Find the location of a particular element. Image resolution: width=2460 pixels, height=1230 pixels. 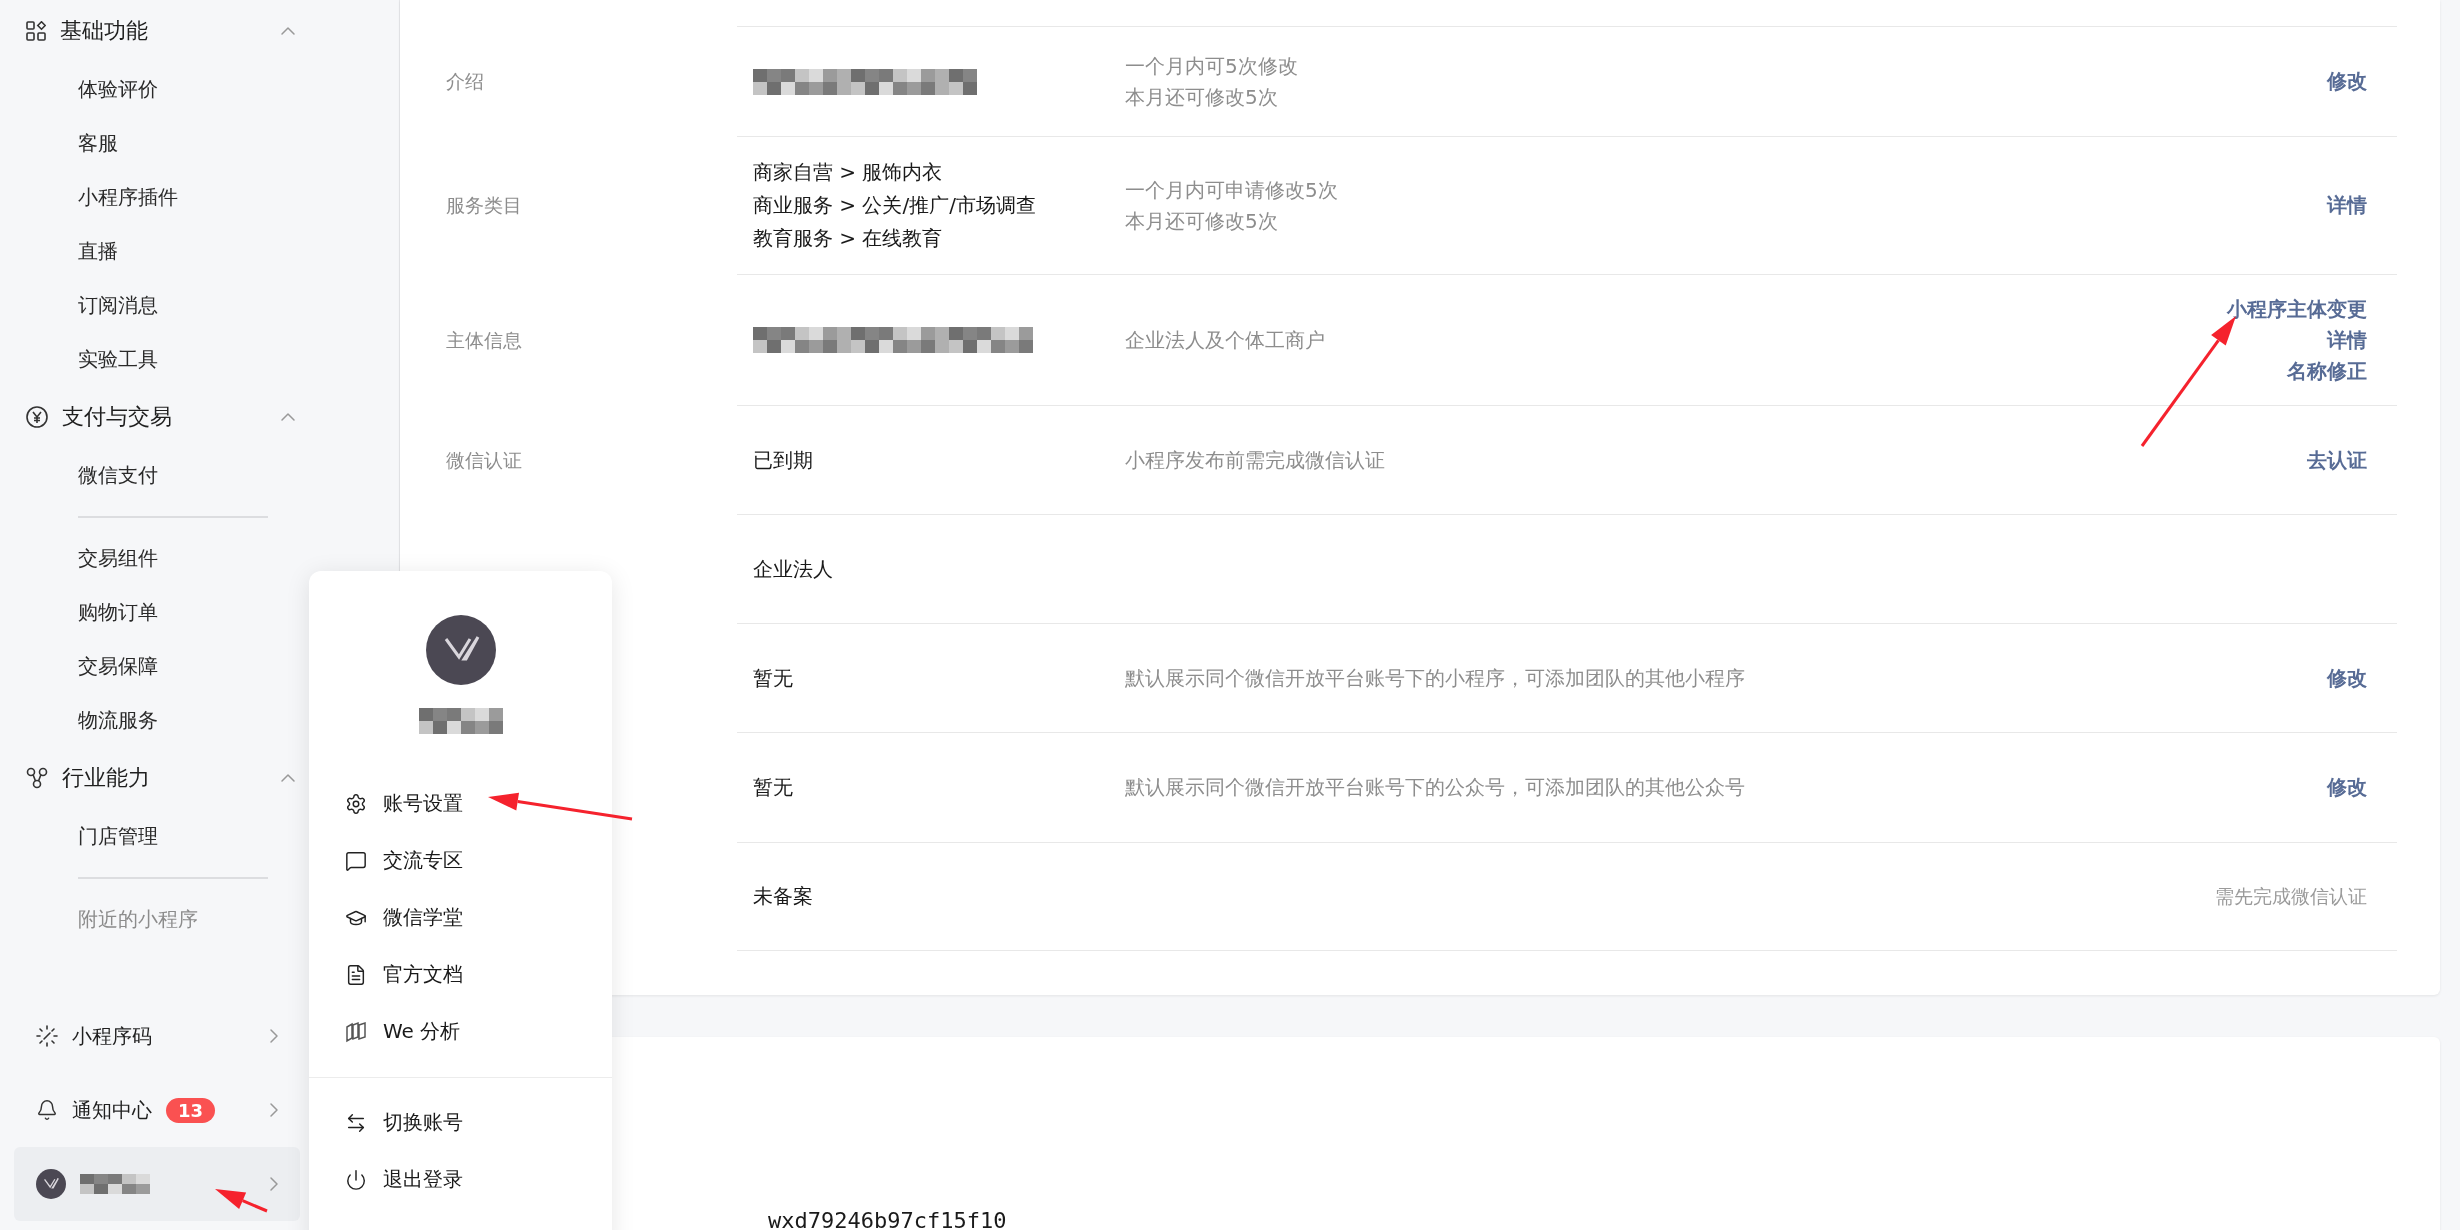

row-value: 企业法人 is located at coordinates (793, 569).